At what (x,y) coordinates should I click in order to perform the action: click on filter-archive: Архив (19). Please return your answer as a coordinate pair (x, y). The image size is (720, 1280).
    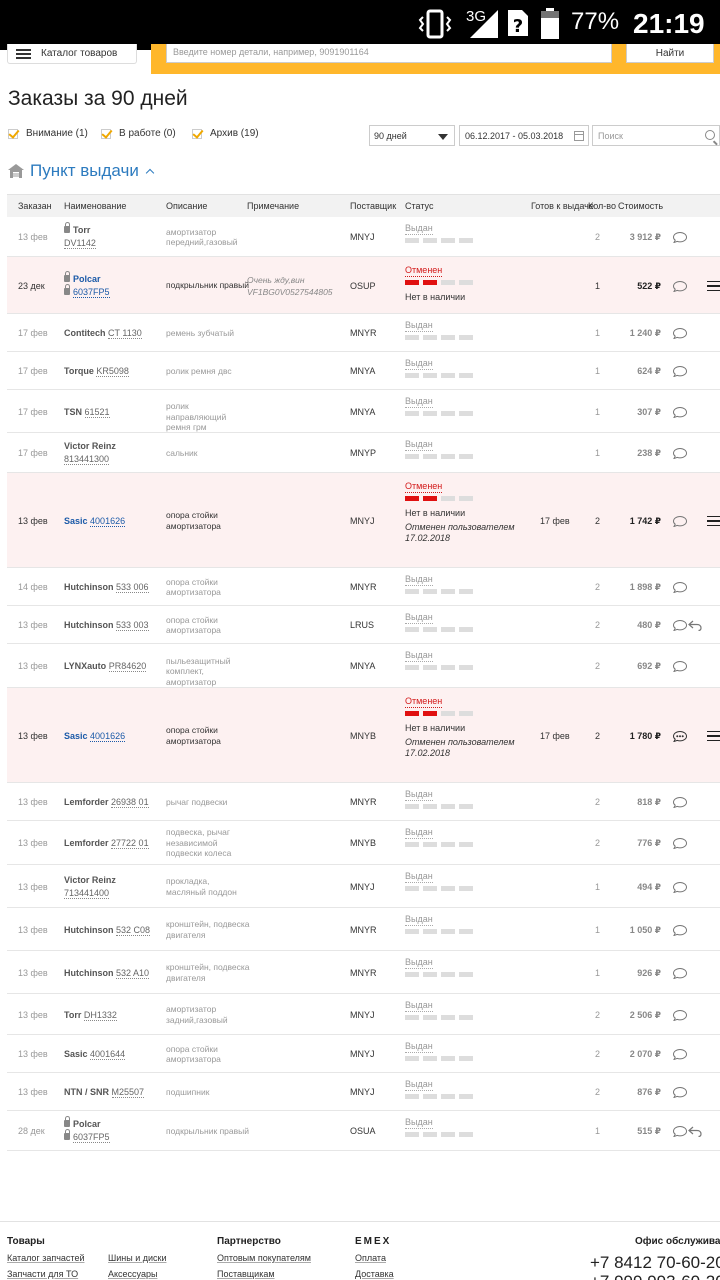
    Looking at the image, I should click on (225, 133).